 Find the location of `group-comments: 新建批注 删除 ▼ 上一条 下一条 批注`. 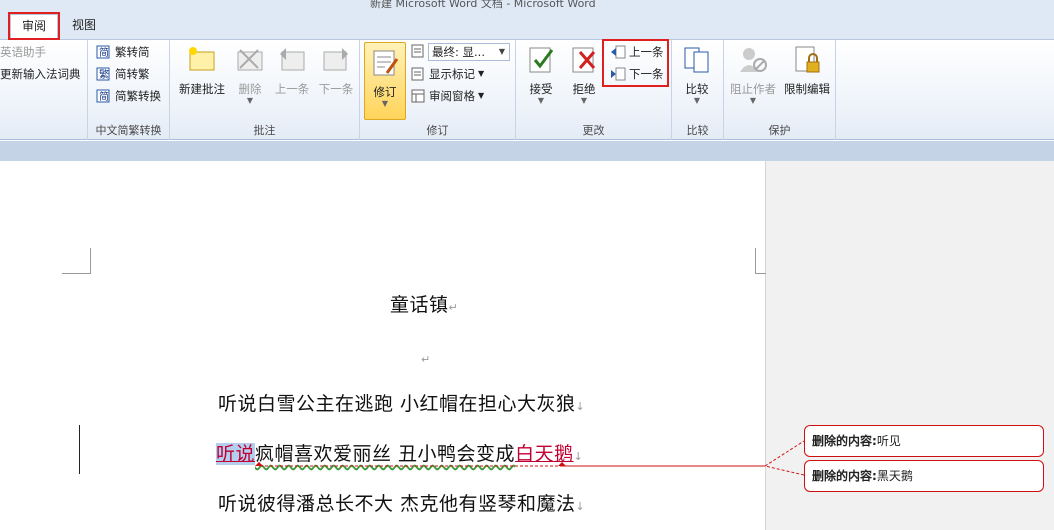

group-comments: 新建批注 删除 ▼ 上一条 下一条 批注 is located at coordinates (265, 90).